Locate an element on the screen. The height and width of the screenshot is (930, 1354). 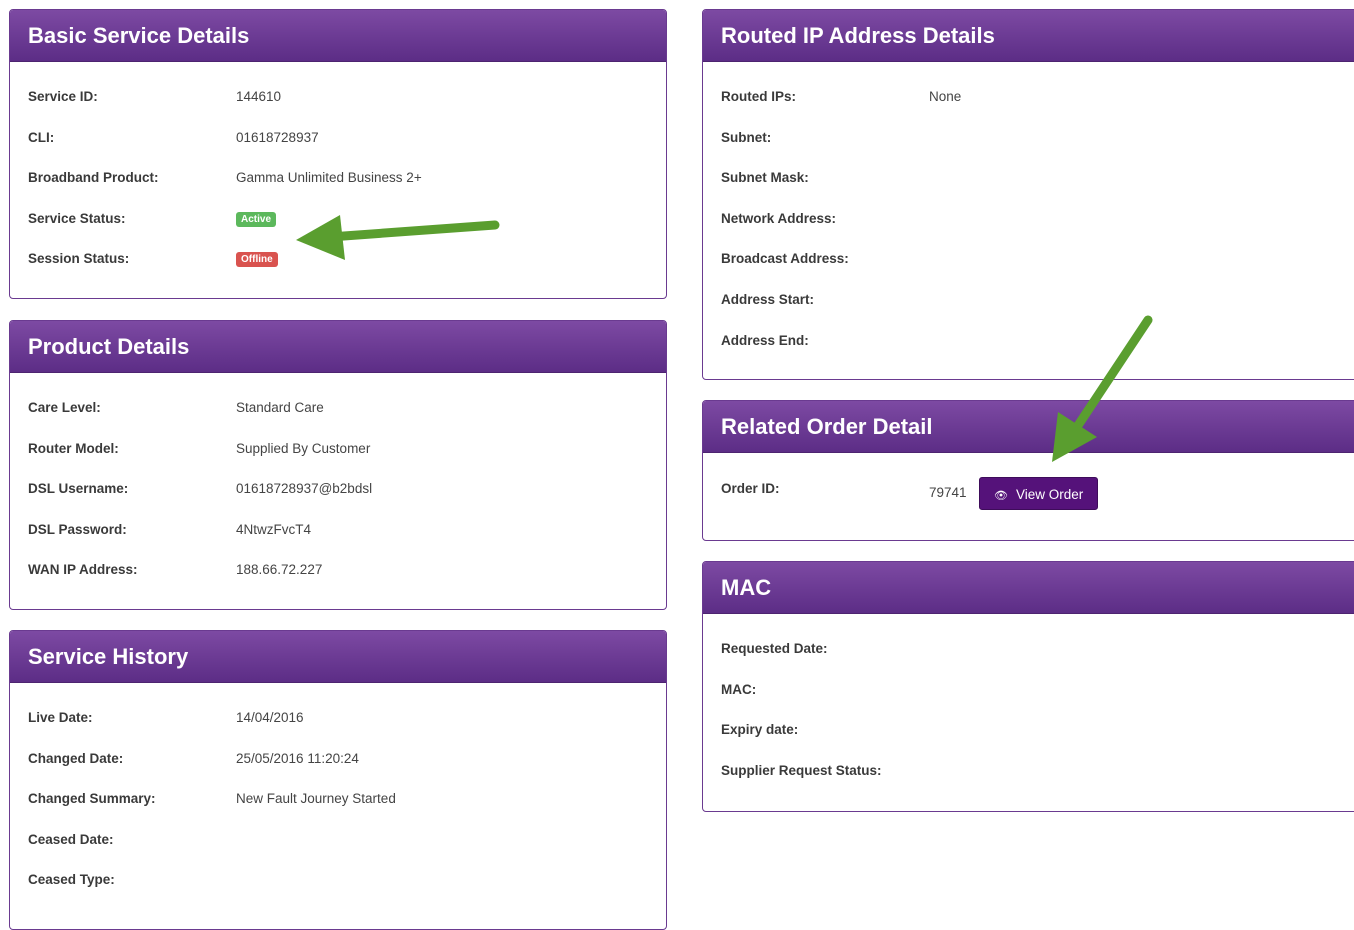
active-status-badge: Active is located at coordinates (256, 219).